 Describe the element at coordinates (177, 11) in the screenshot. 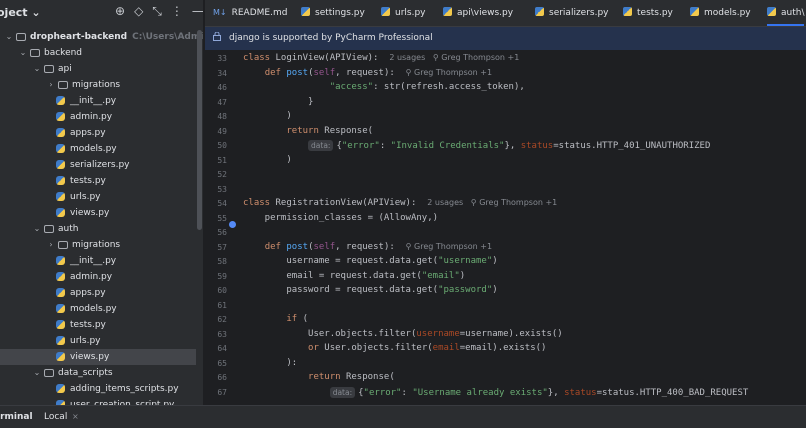

I see `options-icon: ⋮` at that location.